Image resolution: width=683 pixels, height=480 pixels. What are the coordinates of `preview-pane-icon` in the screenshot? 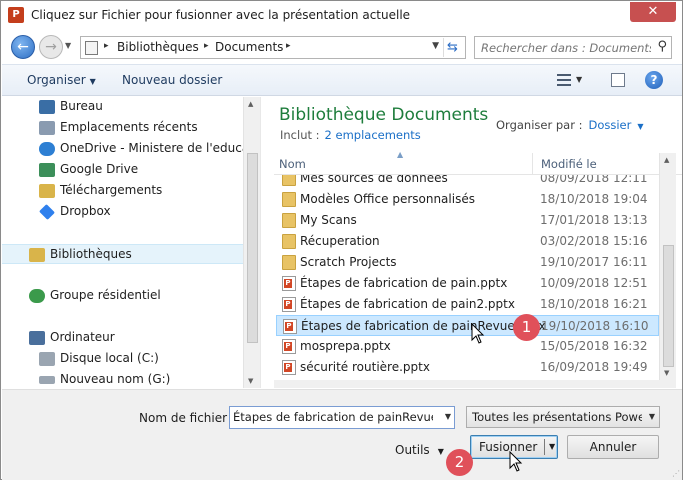 It's located at (618, 80).